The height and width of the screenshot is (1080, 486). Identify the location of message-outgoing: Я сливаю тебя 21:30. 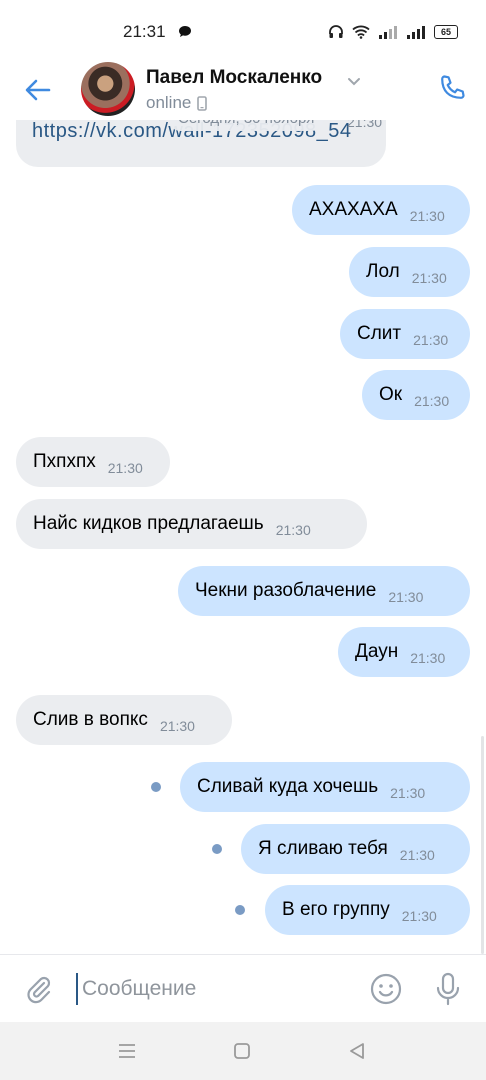
(355, 849).